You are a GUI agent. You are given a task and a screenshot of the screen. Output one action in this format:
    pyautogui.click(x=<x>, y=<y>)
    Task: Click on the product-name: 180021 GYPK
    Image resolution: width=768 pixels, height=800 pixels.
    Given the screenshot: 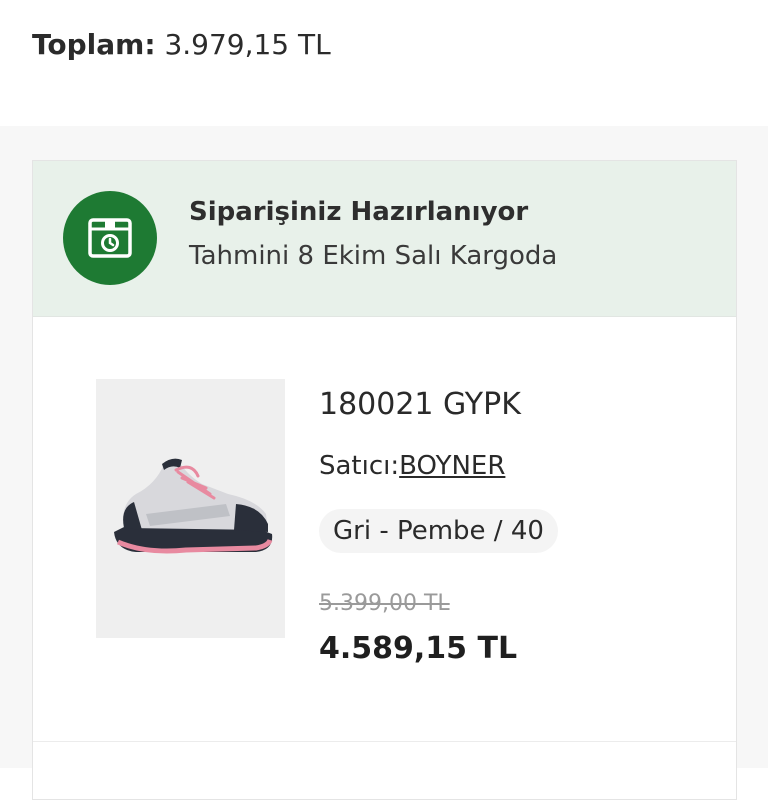 What is the action you would take?
    pyautogui.click(x=420, y=404)
    